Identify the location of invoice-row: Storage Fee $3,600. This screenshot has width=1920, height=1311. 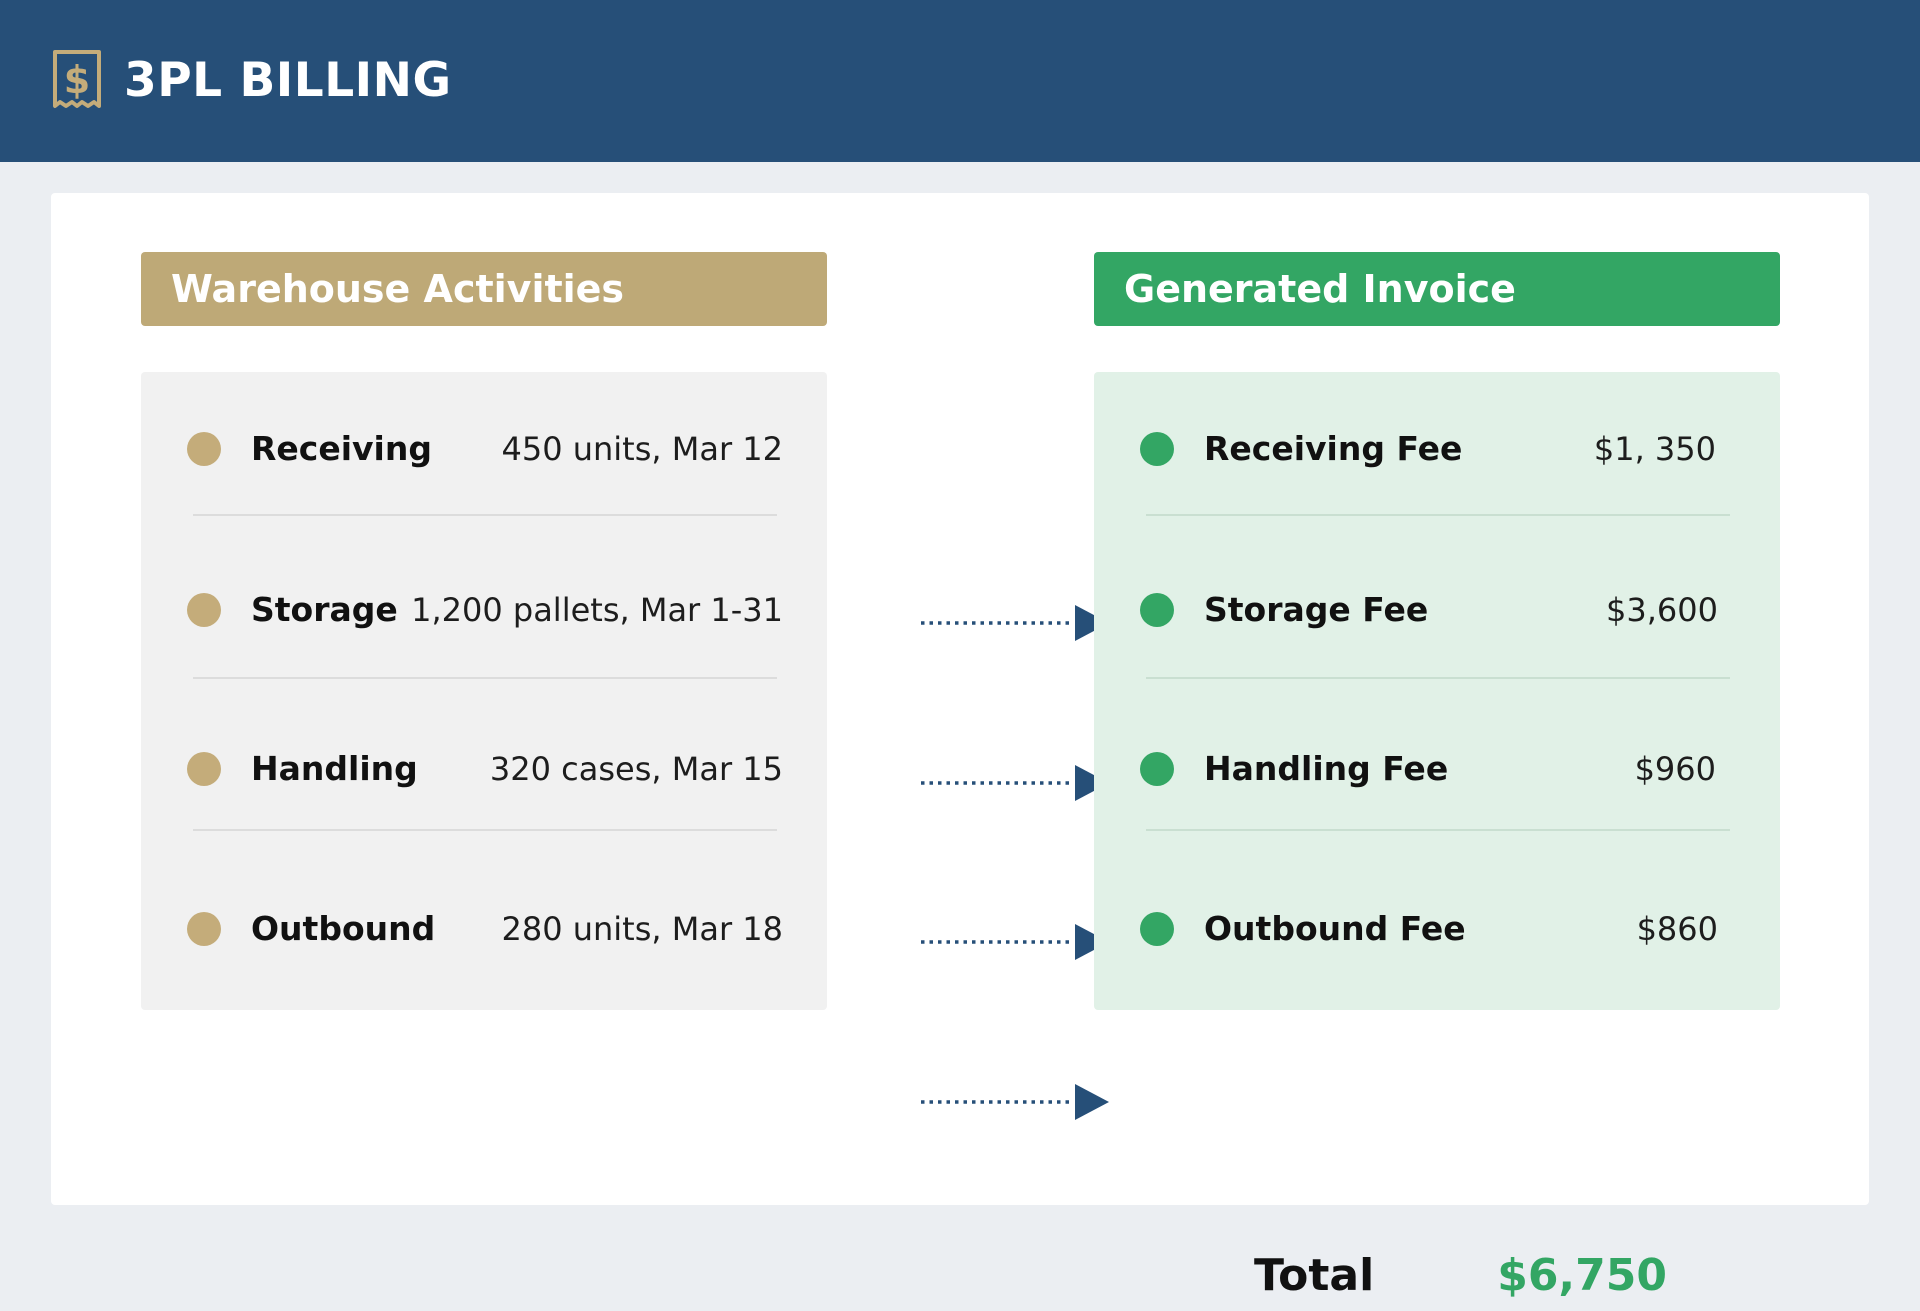
(1437, 610).